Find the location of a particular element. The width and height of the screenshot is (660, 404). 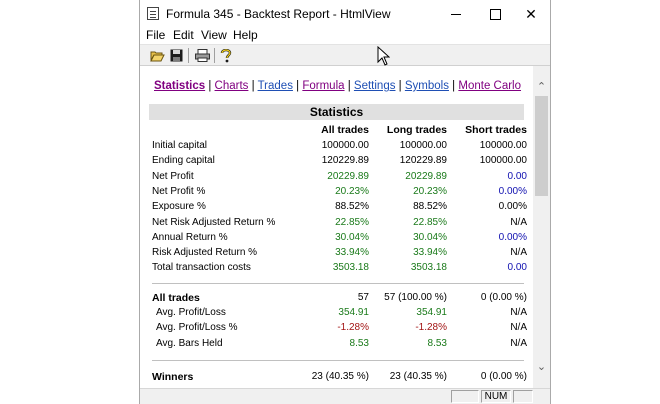

all-trades-short: 0 (0.00 %) is located at coordinates (503, 297).